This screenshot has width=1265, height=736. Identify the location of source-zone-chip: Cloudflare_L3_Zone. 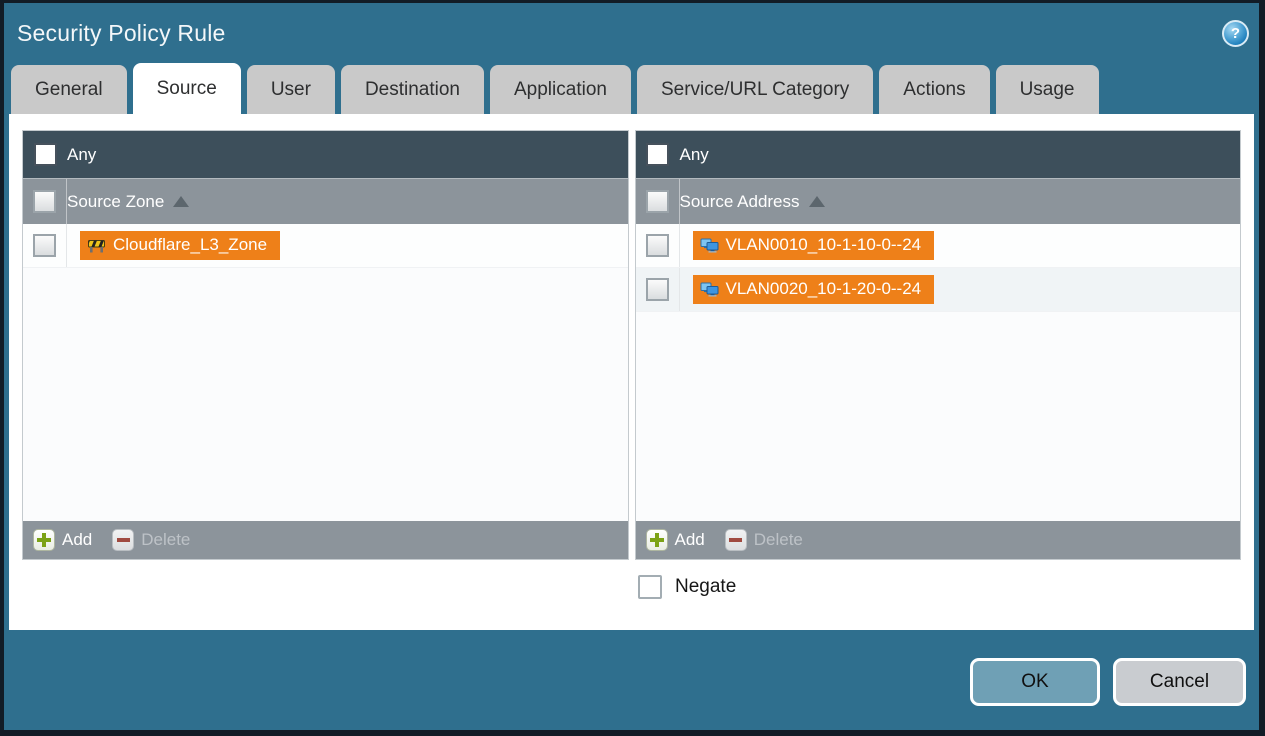
(180, 245).